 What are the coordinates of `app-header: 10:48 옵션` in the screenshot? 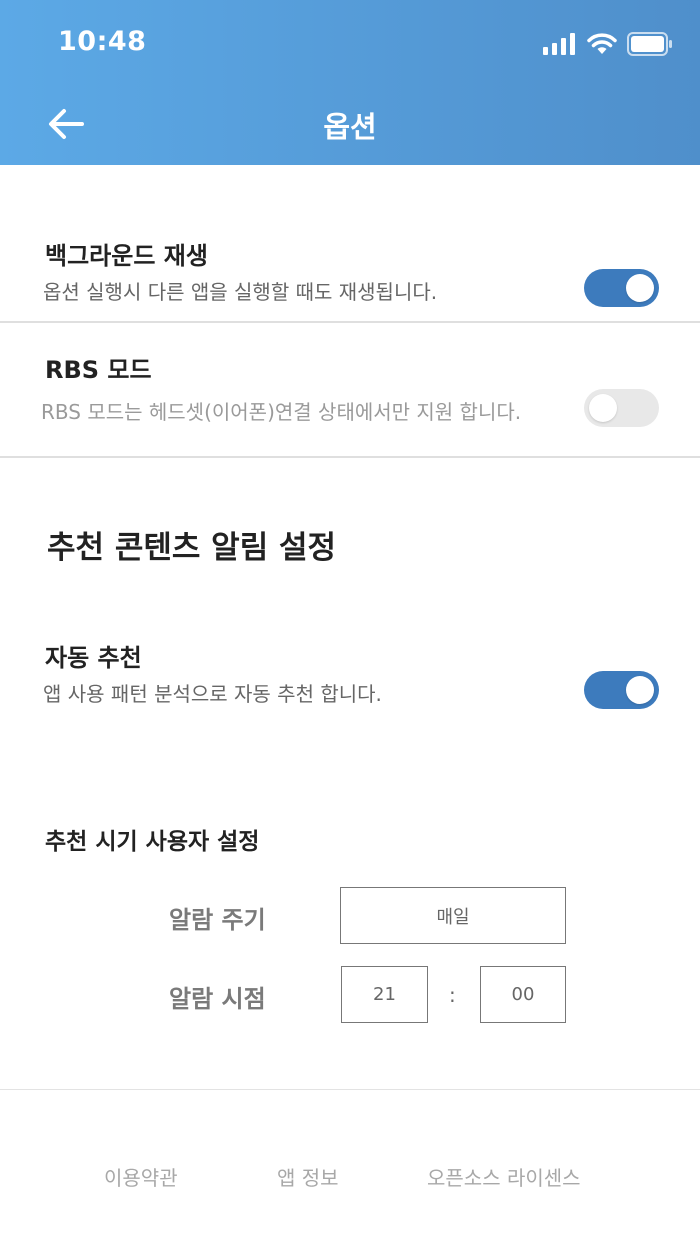 It's located at (350, 82).